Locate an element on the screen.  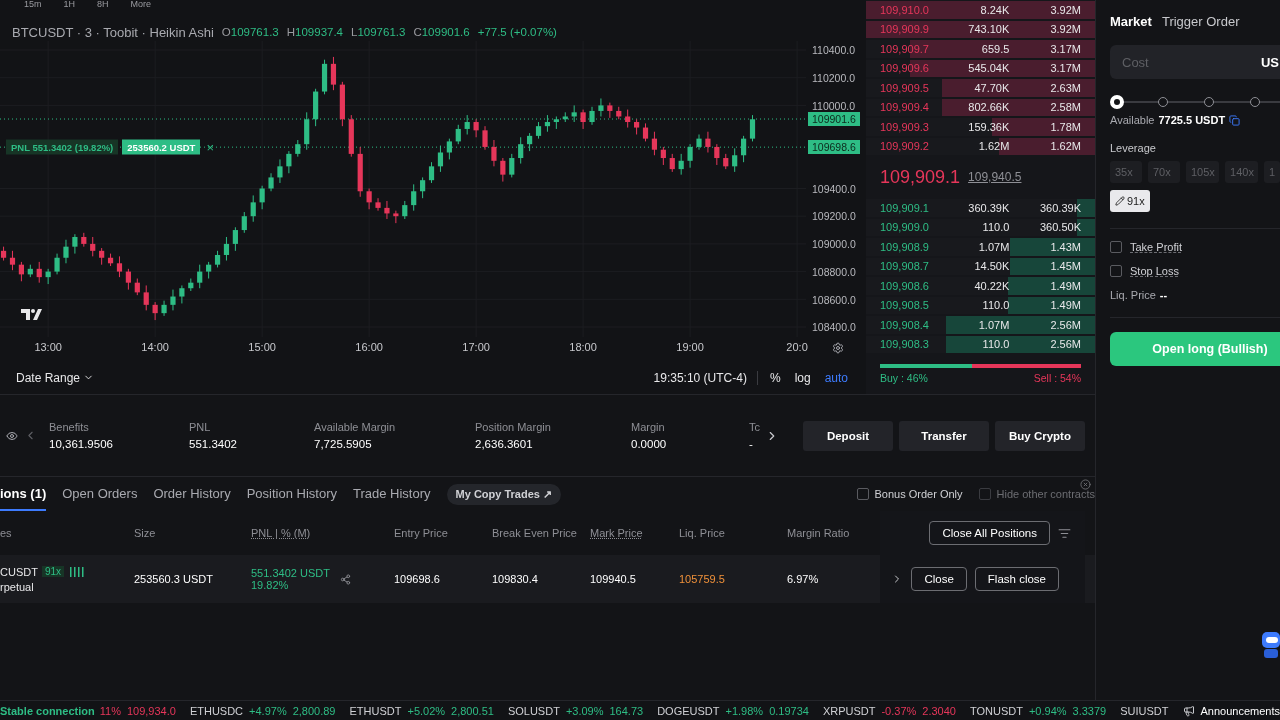
interval-button: 8H is located at coordinates (103, 4).